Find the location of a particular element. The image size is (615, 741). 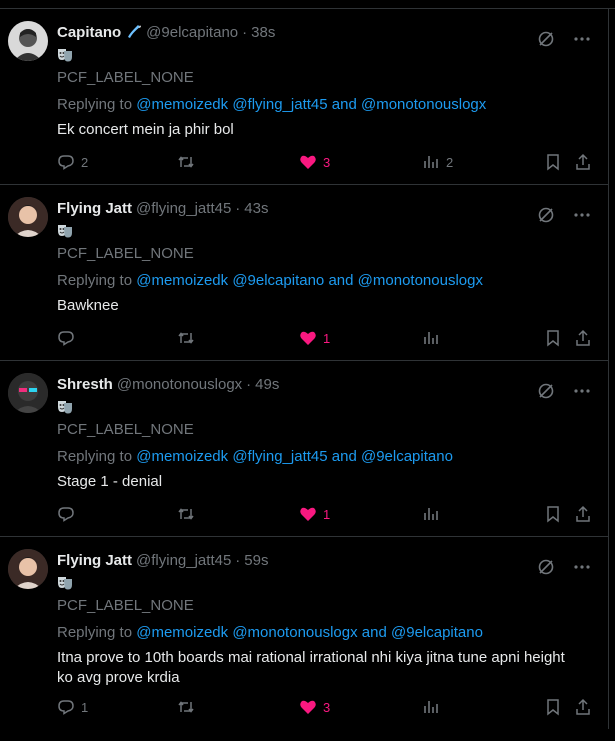

author-handle: @9elcapitano is located at coordinates (192, 32).